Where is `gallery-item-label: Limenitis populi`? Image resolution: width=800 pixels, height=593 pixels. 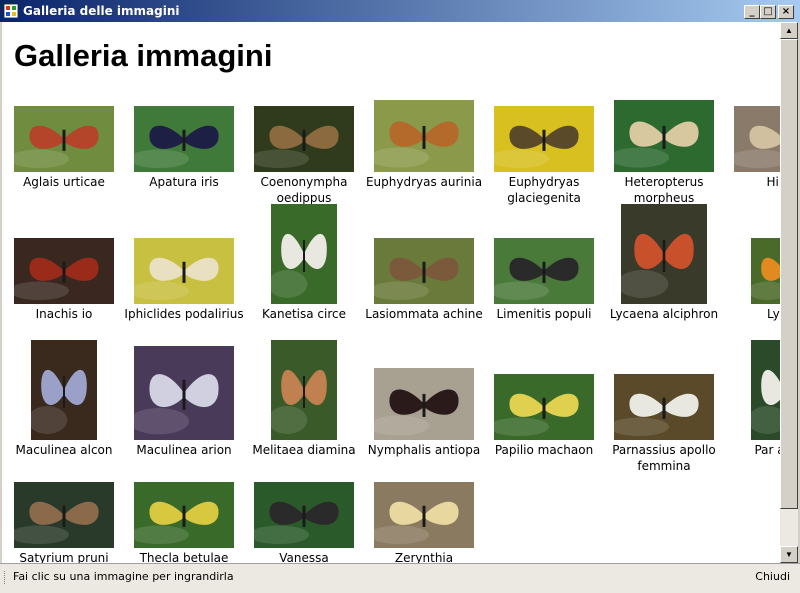
gallery-item-label: Limenitis populi is located at coordinates (544, 314).